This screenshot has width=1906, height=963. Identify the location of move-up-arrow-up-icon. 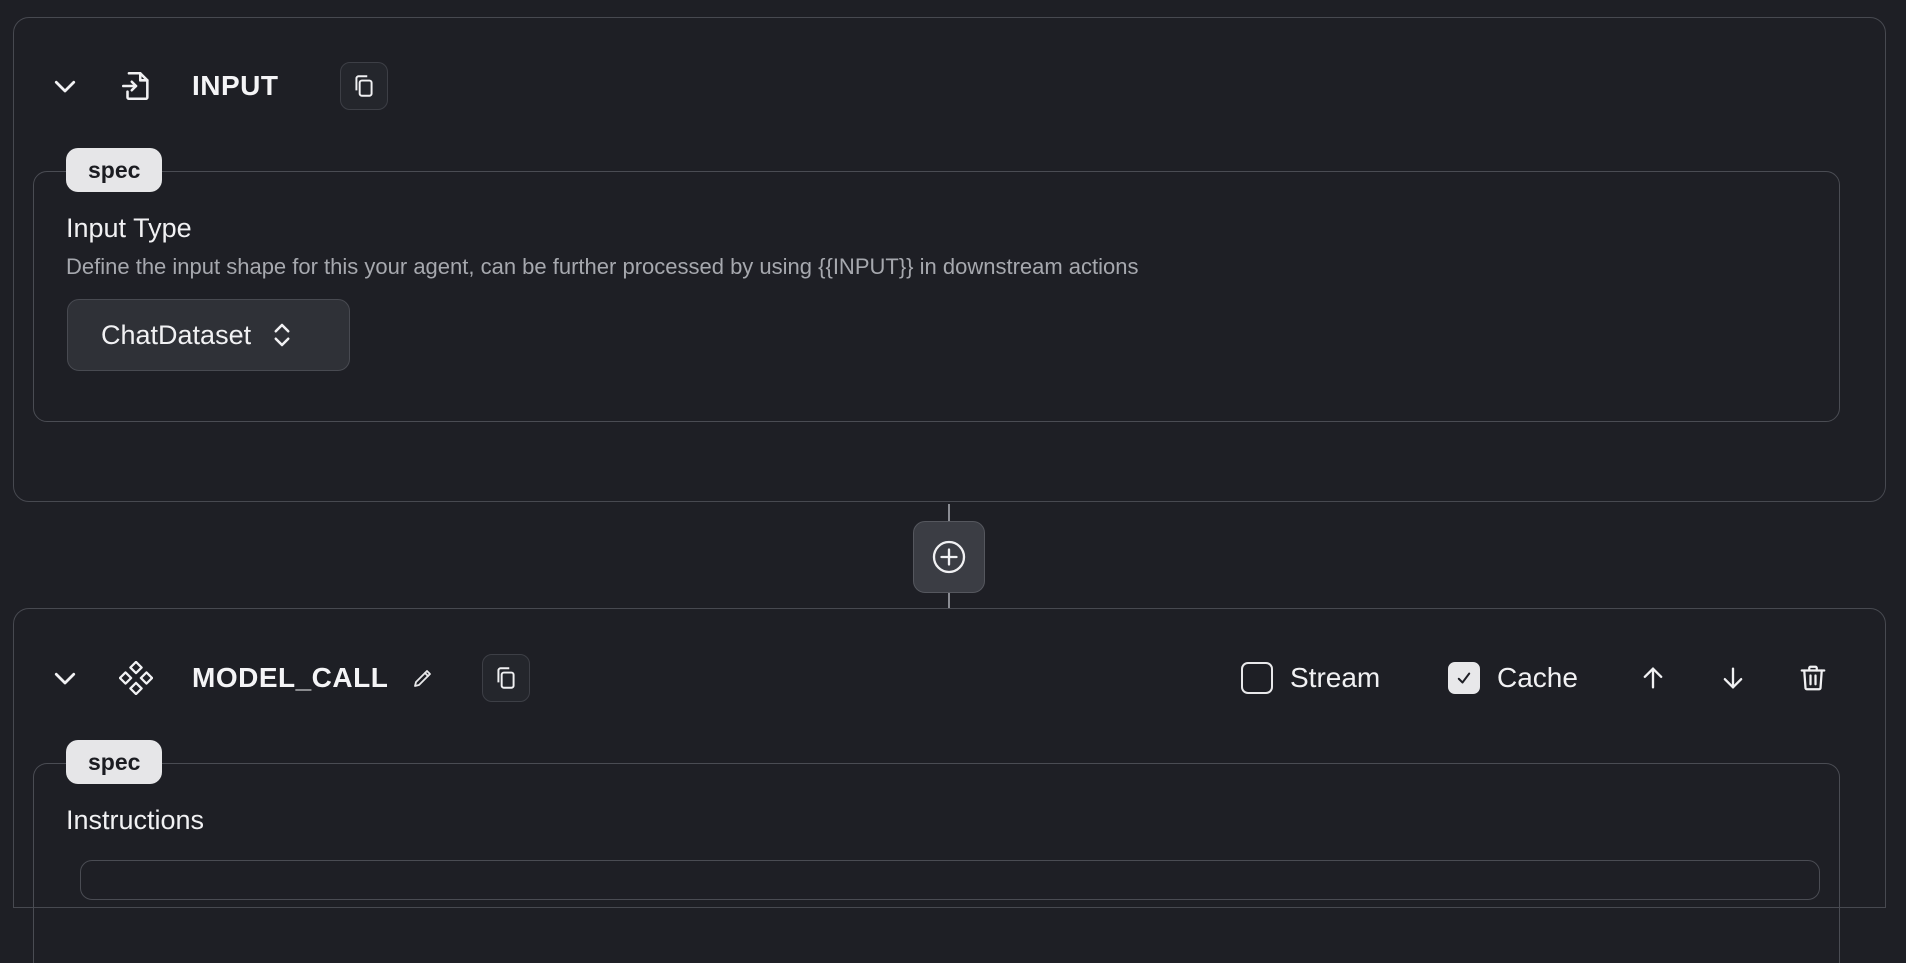
(1653, 678).